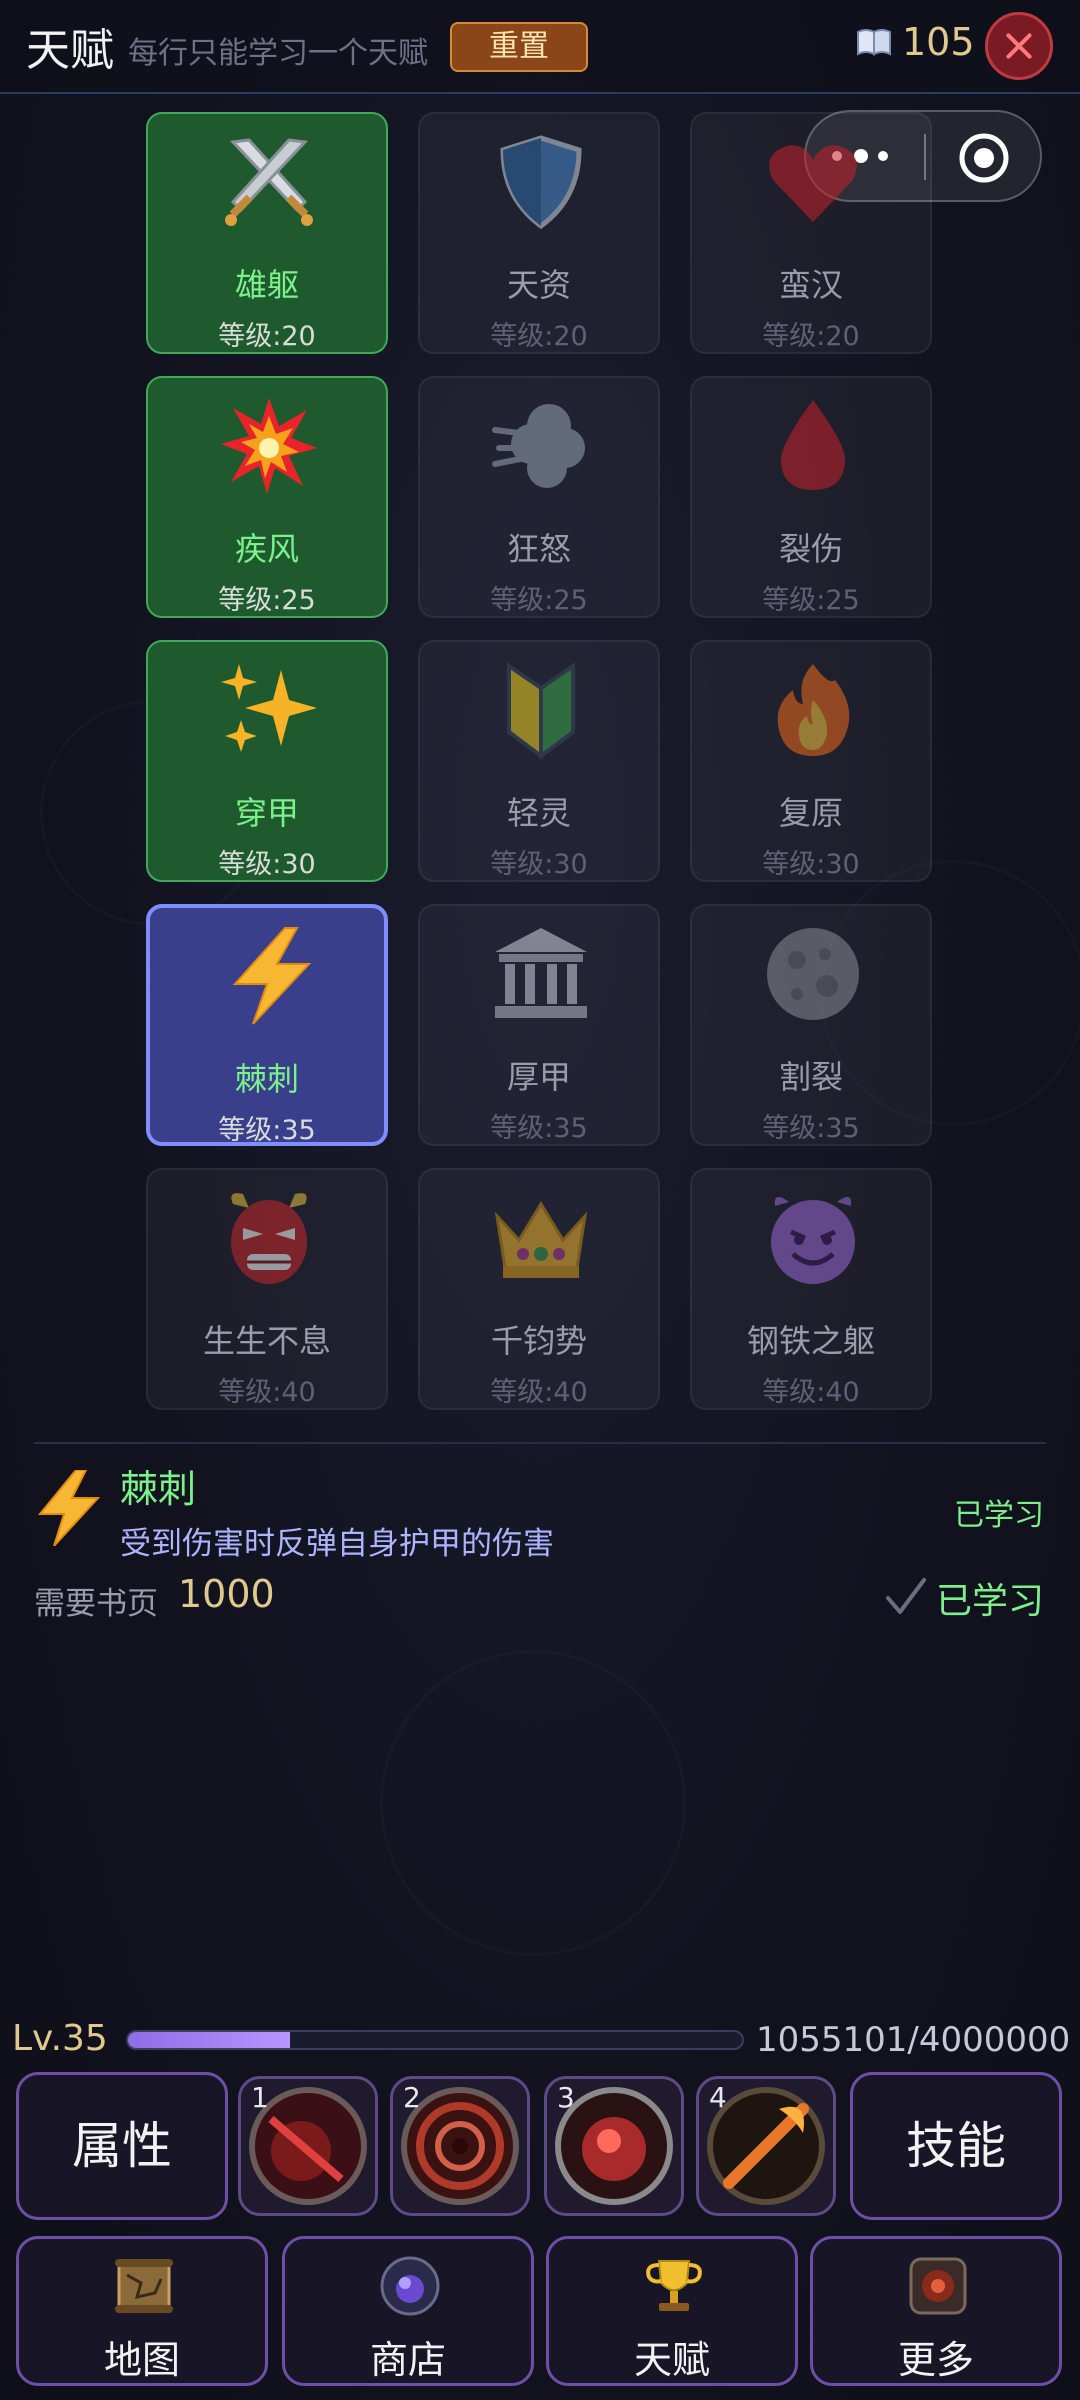  I want to click on skill-slot-number: 4, so click(718, 2097).